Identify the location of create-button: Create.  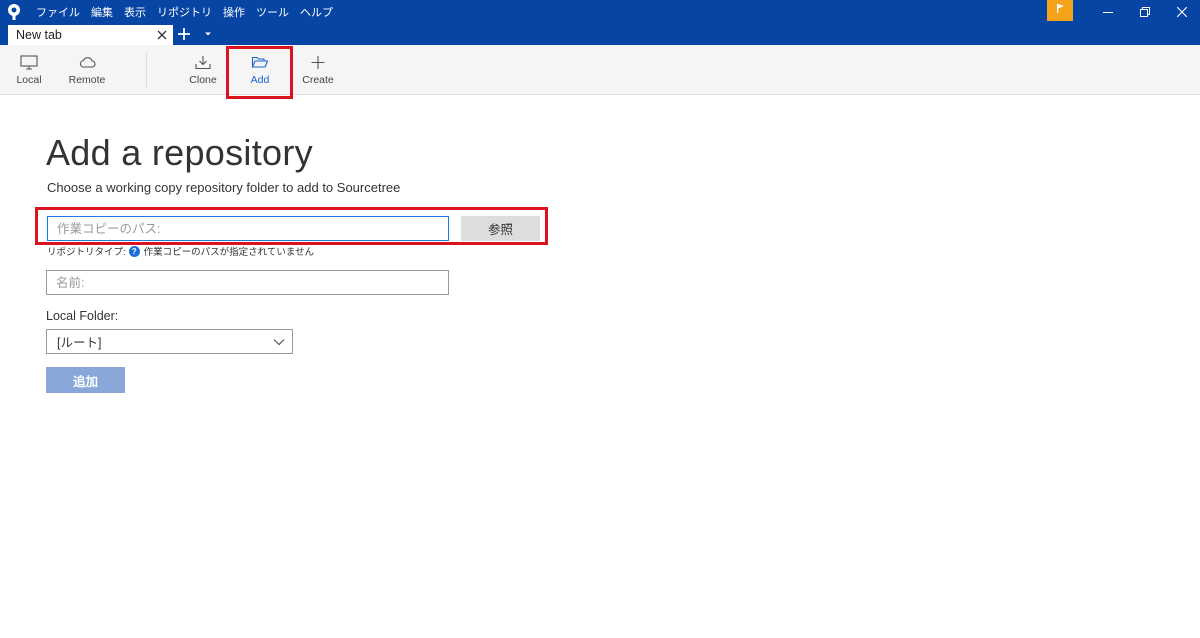
(318, 70).